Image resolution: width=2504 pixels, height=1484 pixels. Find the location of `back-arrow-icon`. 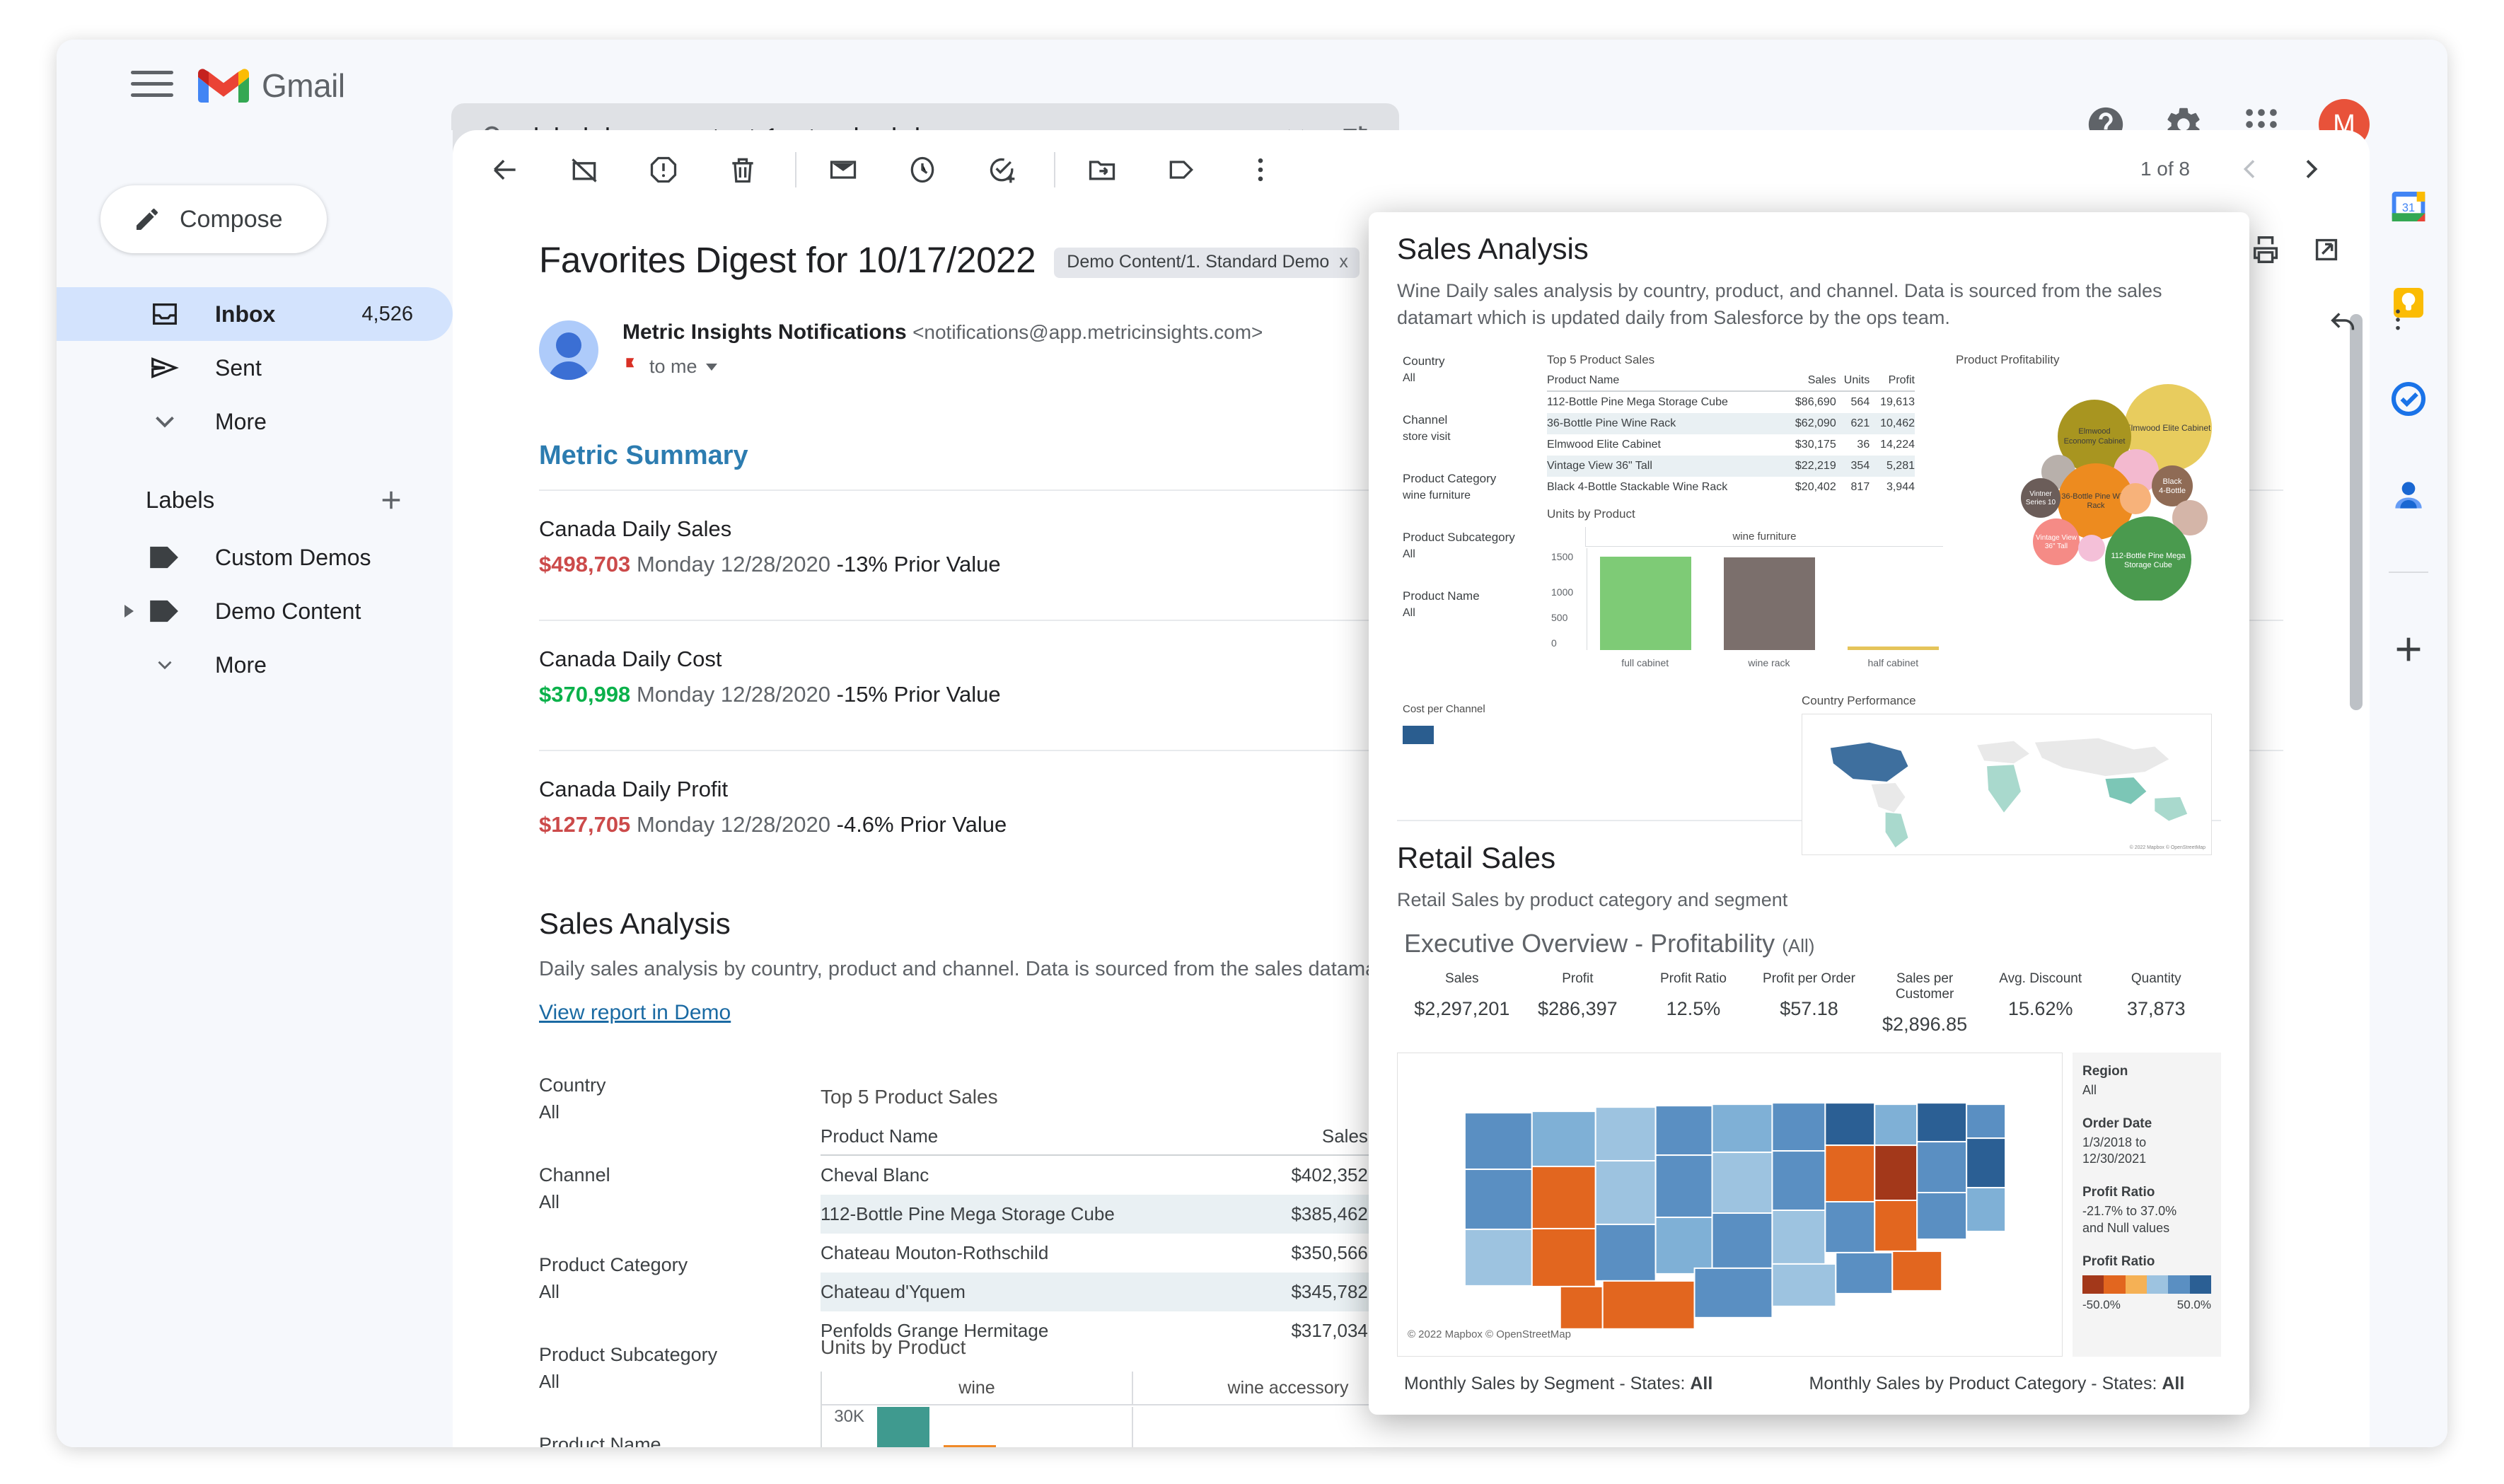

back-arrow-icon is located at coordinates (505, 170).